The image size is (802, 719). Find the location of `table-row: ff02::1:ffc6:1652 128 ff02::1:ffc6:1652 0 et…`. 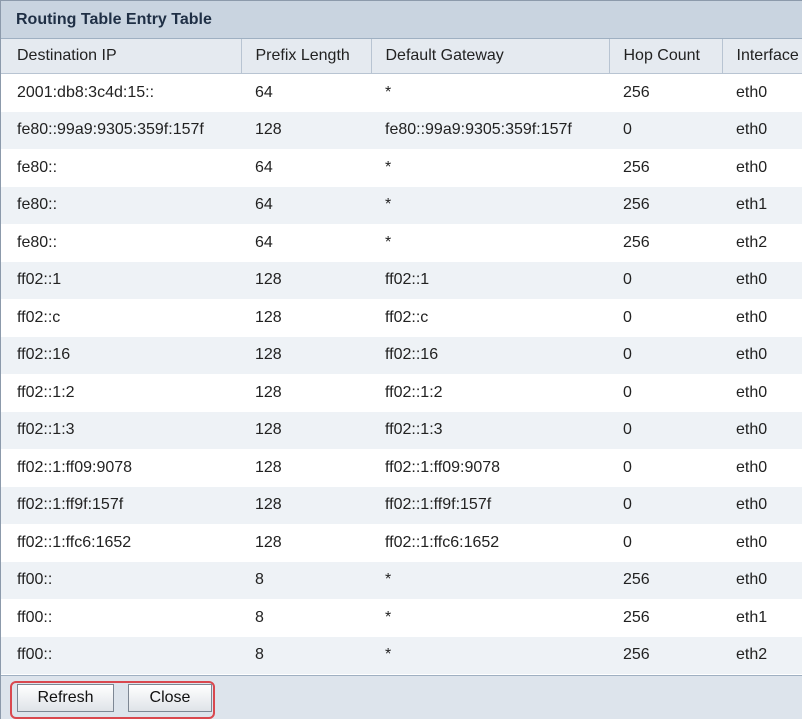

table-row: ff02::1:ffc6:1652 128 ff02::1:ffc6:1652 0 et… is located at coordinates (401, 543).